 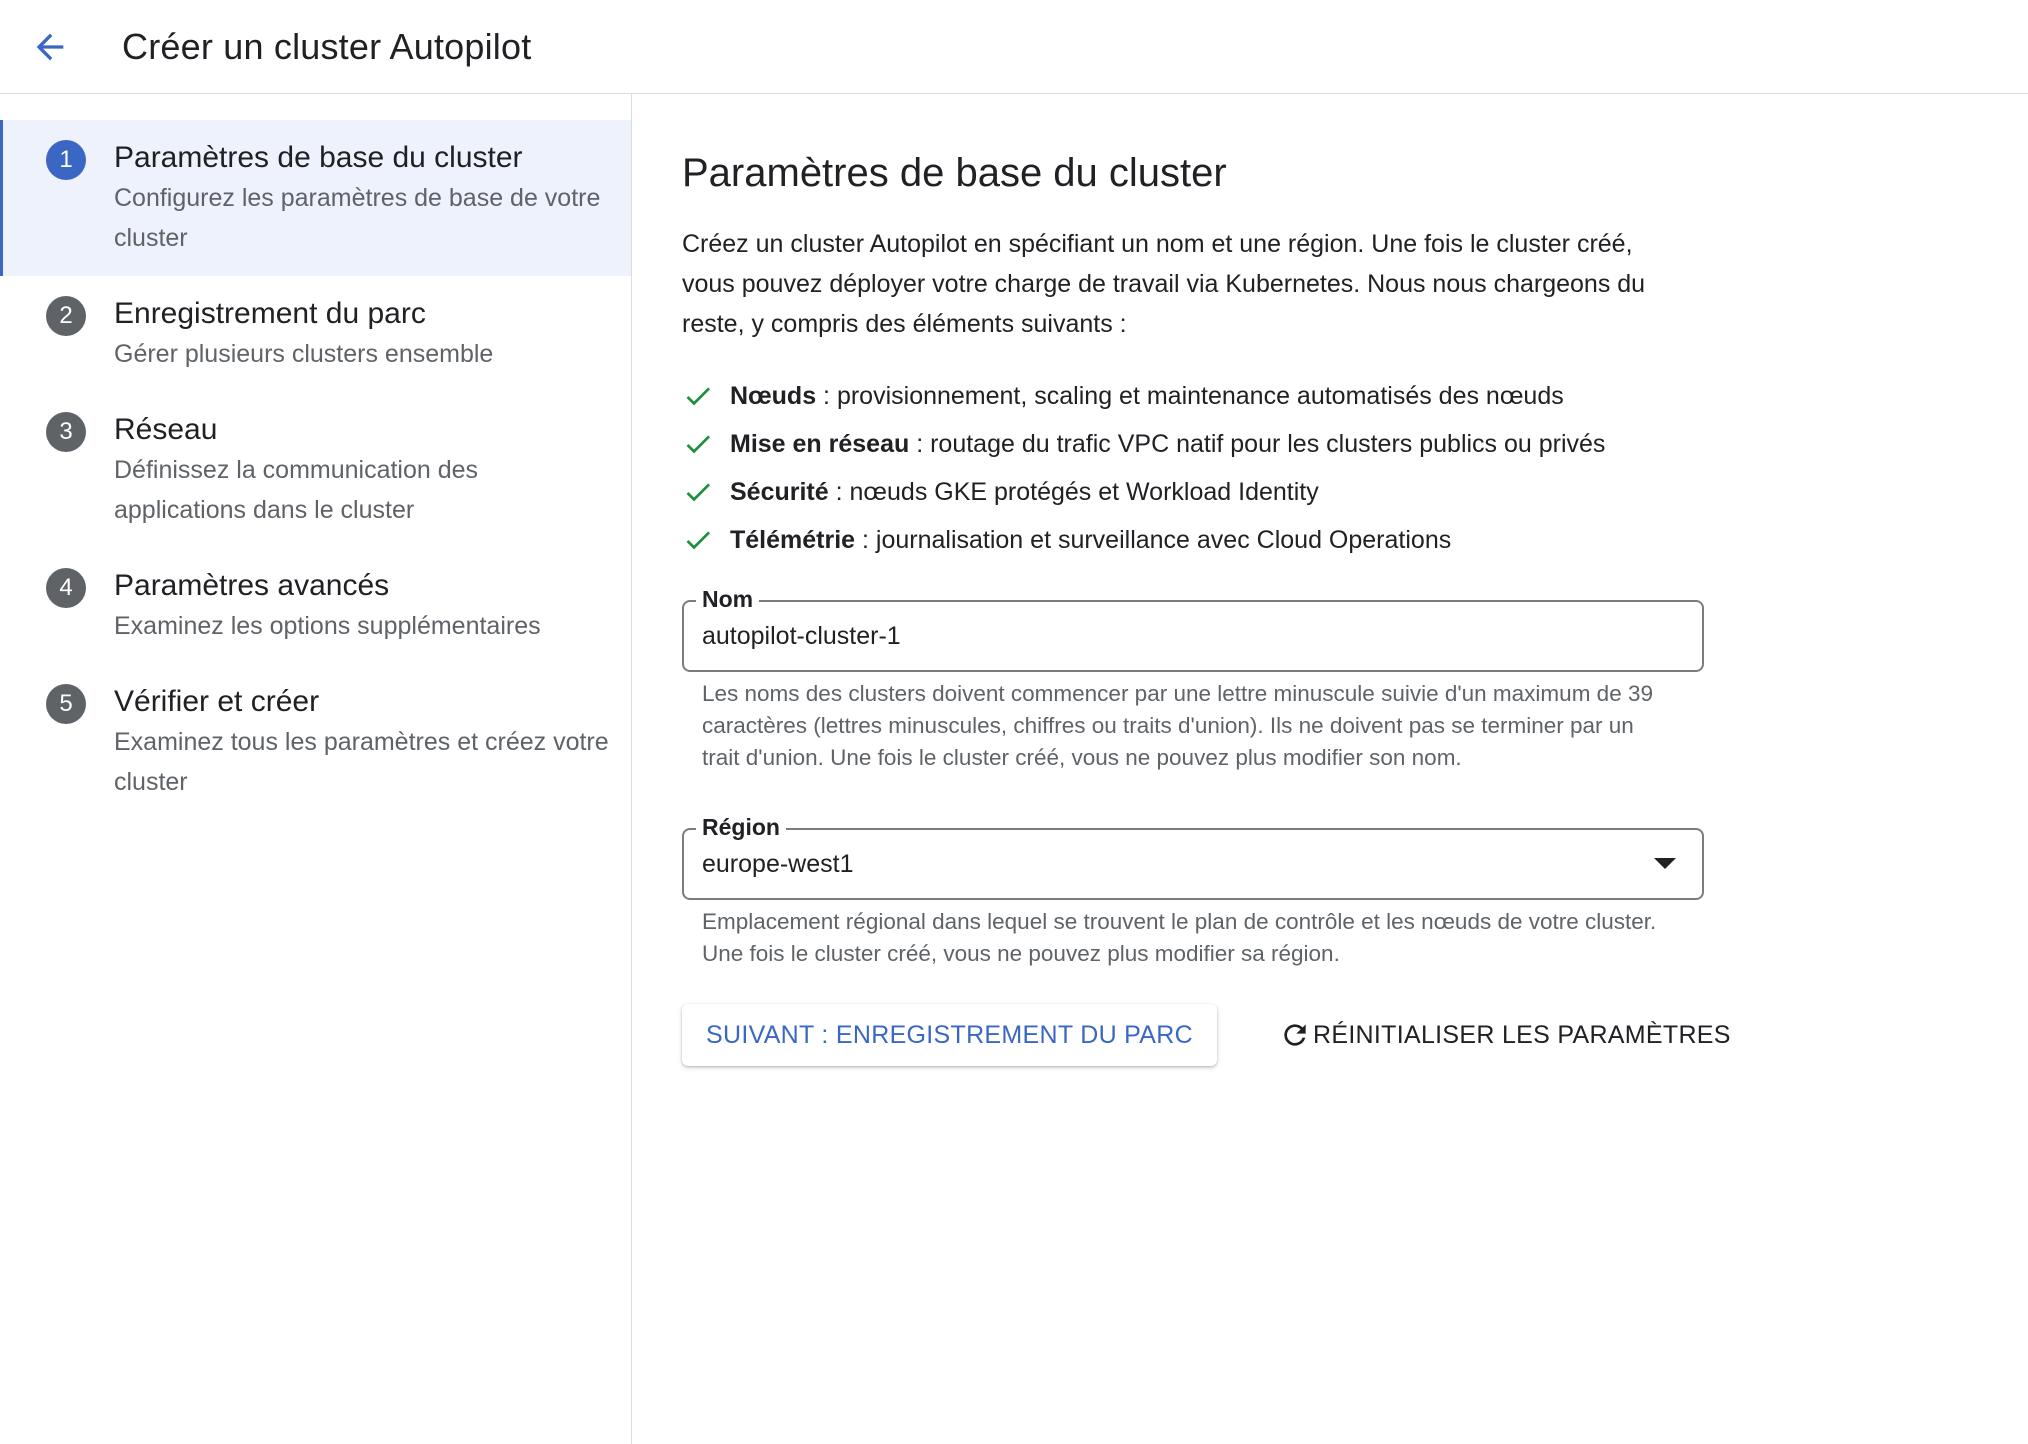 What do you see at coordinates (793, 539) in the screenshot?
I see `feature-name: Télémétrie` at bounding box center [793, 539].